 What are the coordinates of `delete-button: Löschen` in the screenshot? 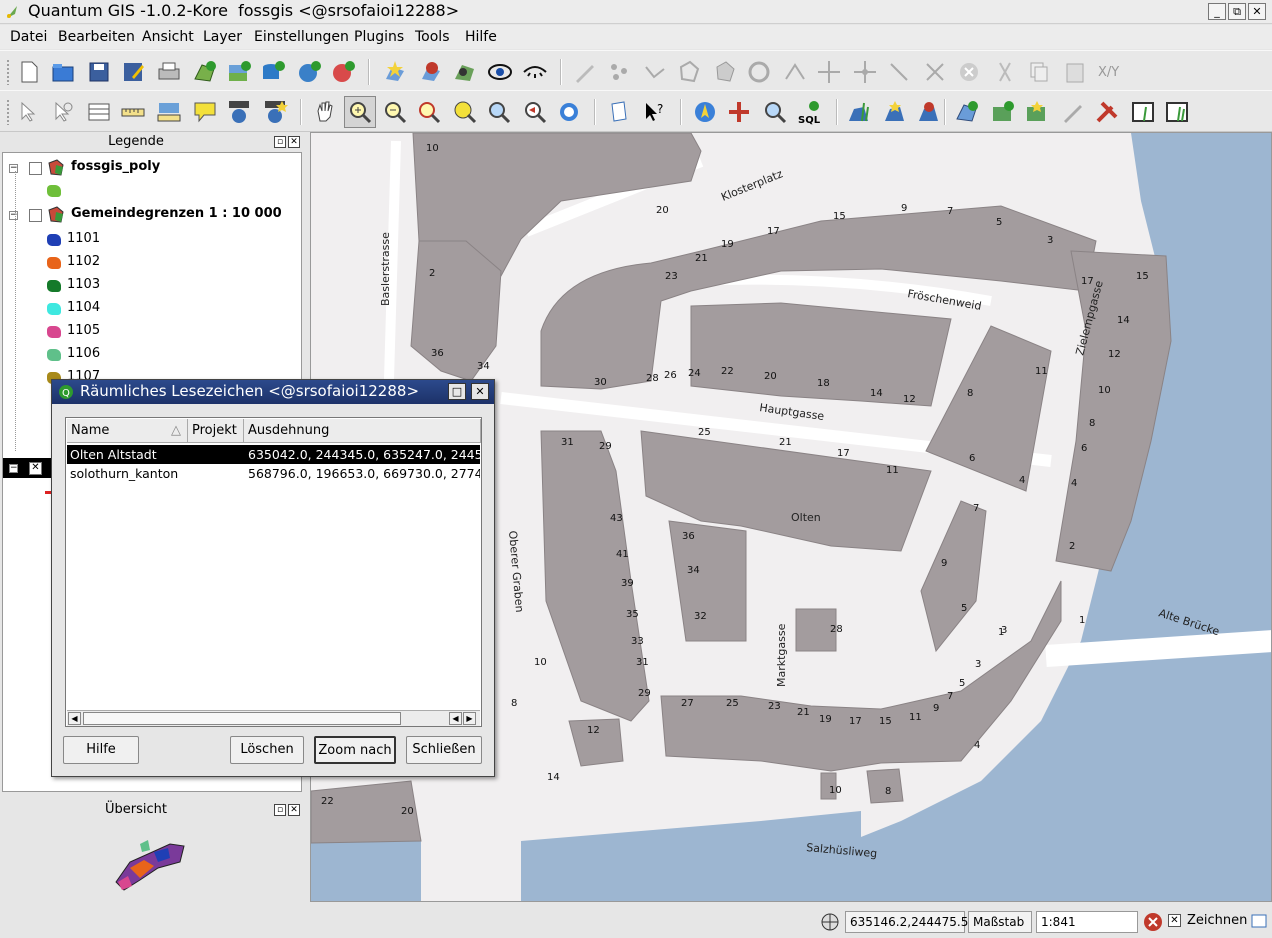 It's located at (267, 750).